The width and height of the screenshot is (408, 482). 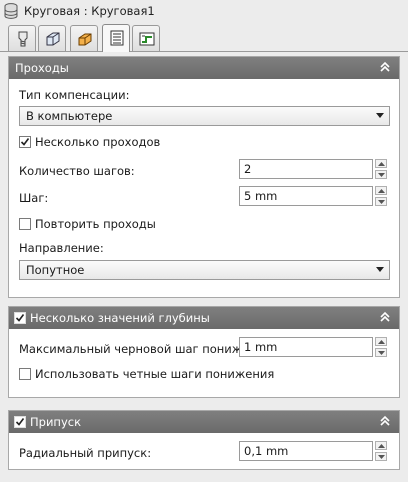 I want to click on repeat-passes-check-box, so click(x=25, y=224).